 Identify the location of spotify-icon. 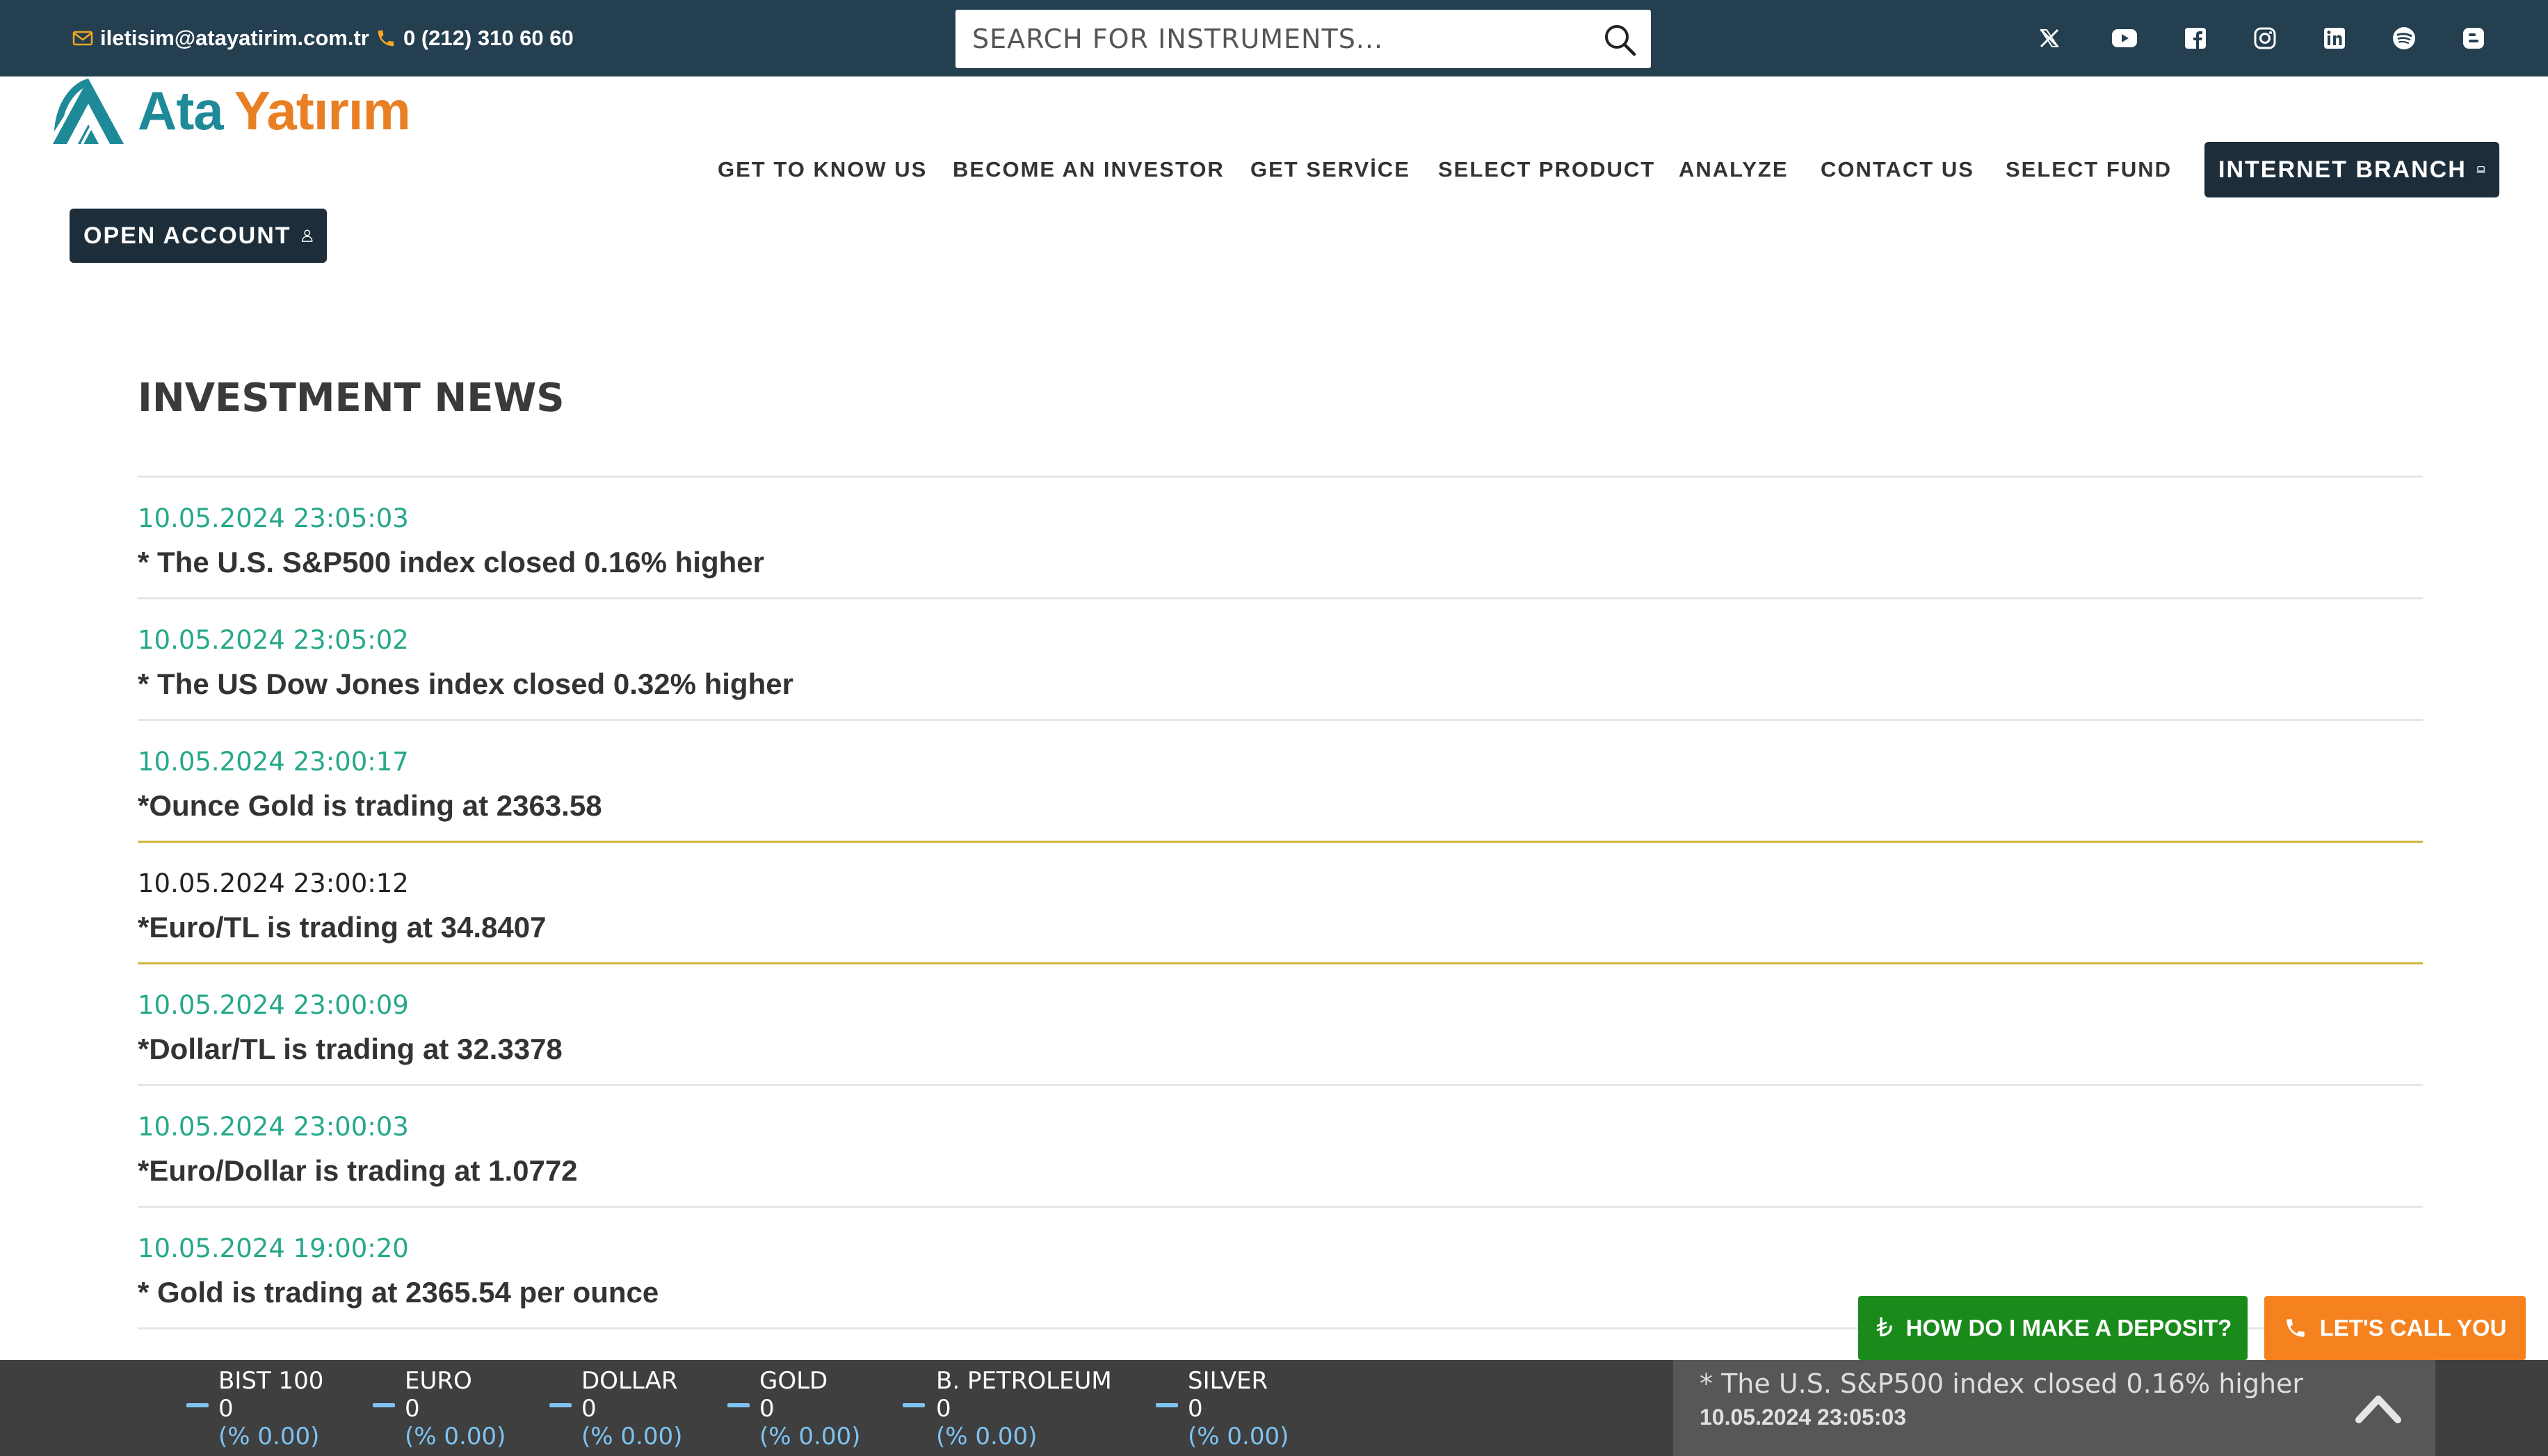
(2404, 38).